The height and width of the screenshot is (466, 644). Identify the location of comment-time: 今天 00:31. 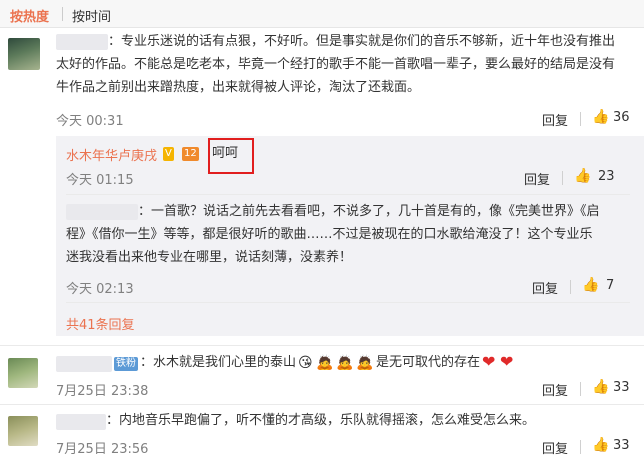
(90, 121).